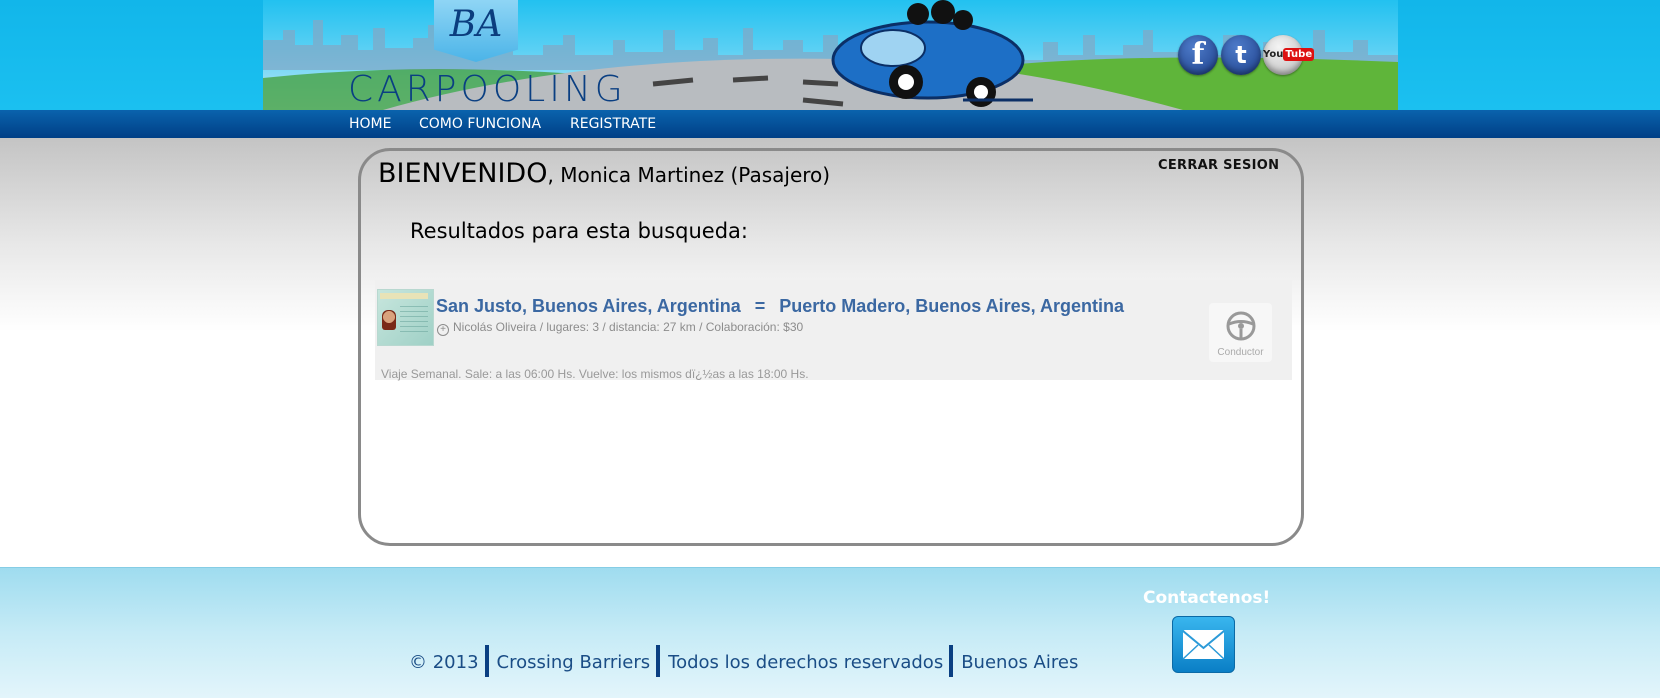 The image size is (1660, 698). What do you see at coordinates (1299, 54) in the screenshot?
I see `youtube-tube: Tube` at bounding box center [1299, 54].